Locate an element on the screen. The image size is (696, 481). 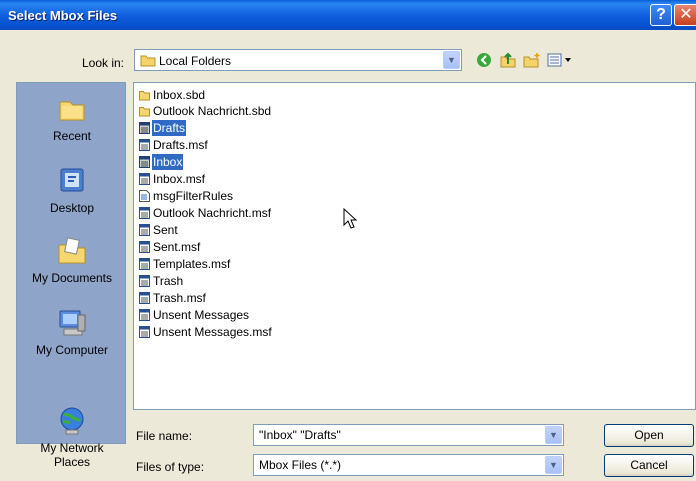
my-computer-icon is located at coordinates (72, 323).